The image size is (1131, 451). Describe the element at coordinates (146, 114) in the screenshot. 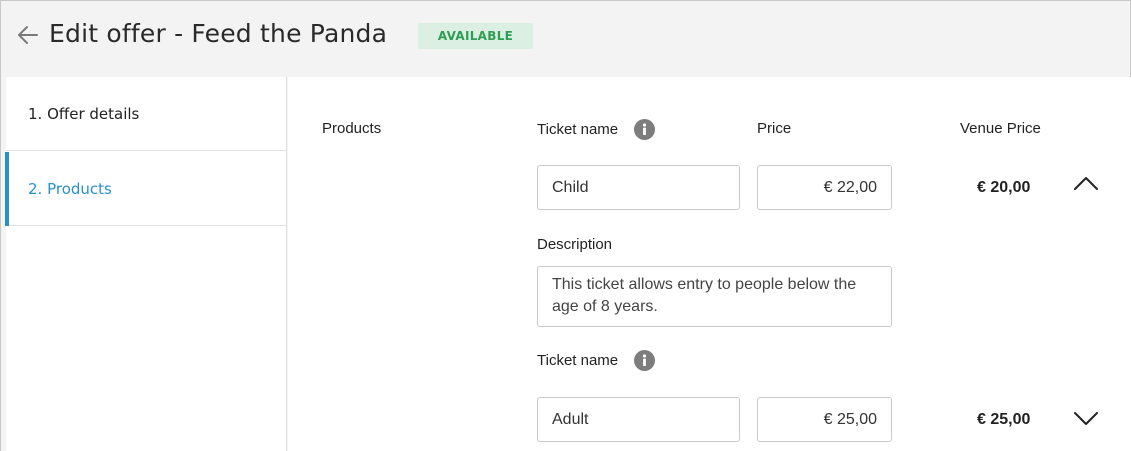

I see `sidebar-item-offer-details: 1. Offer details` at that location.